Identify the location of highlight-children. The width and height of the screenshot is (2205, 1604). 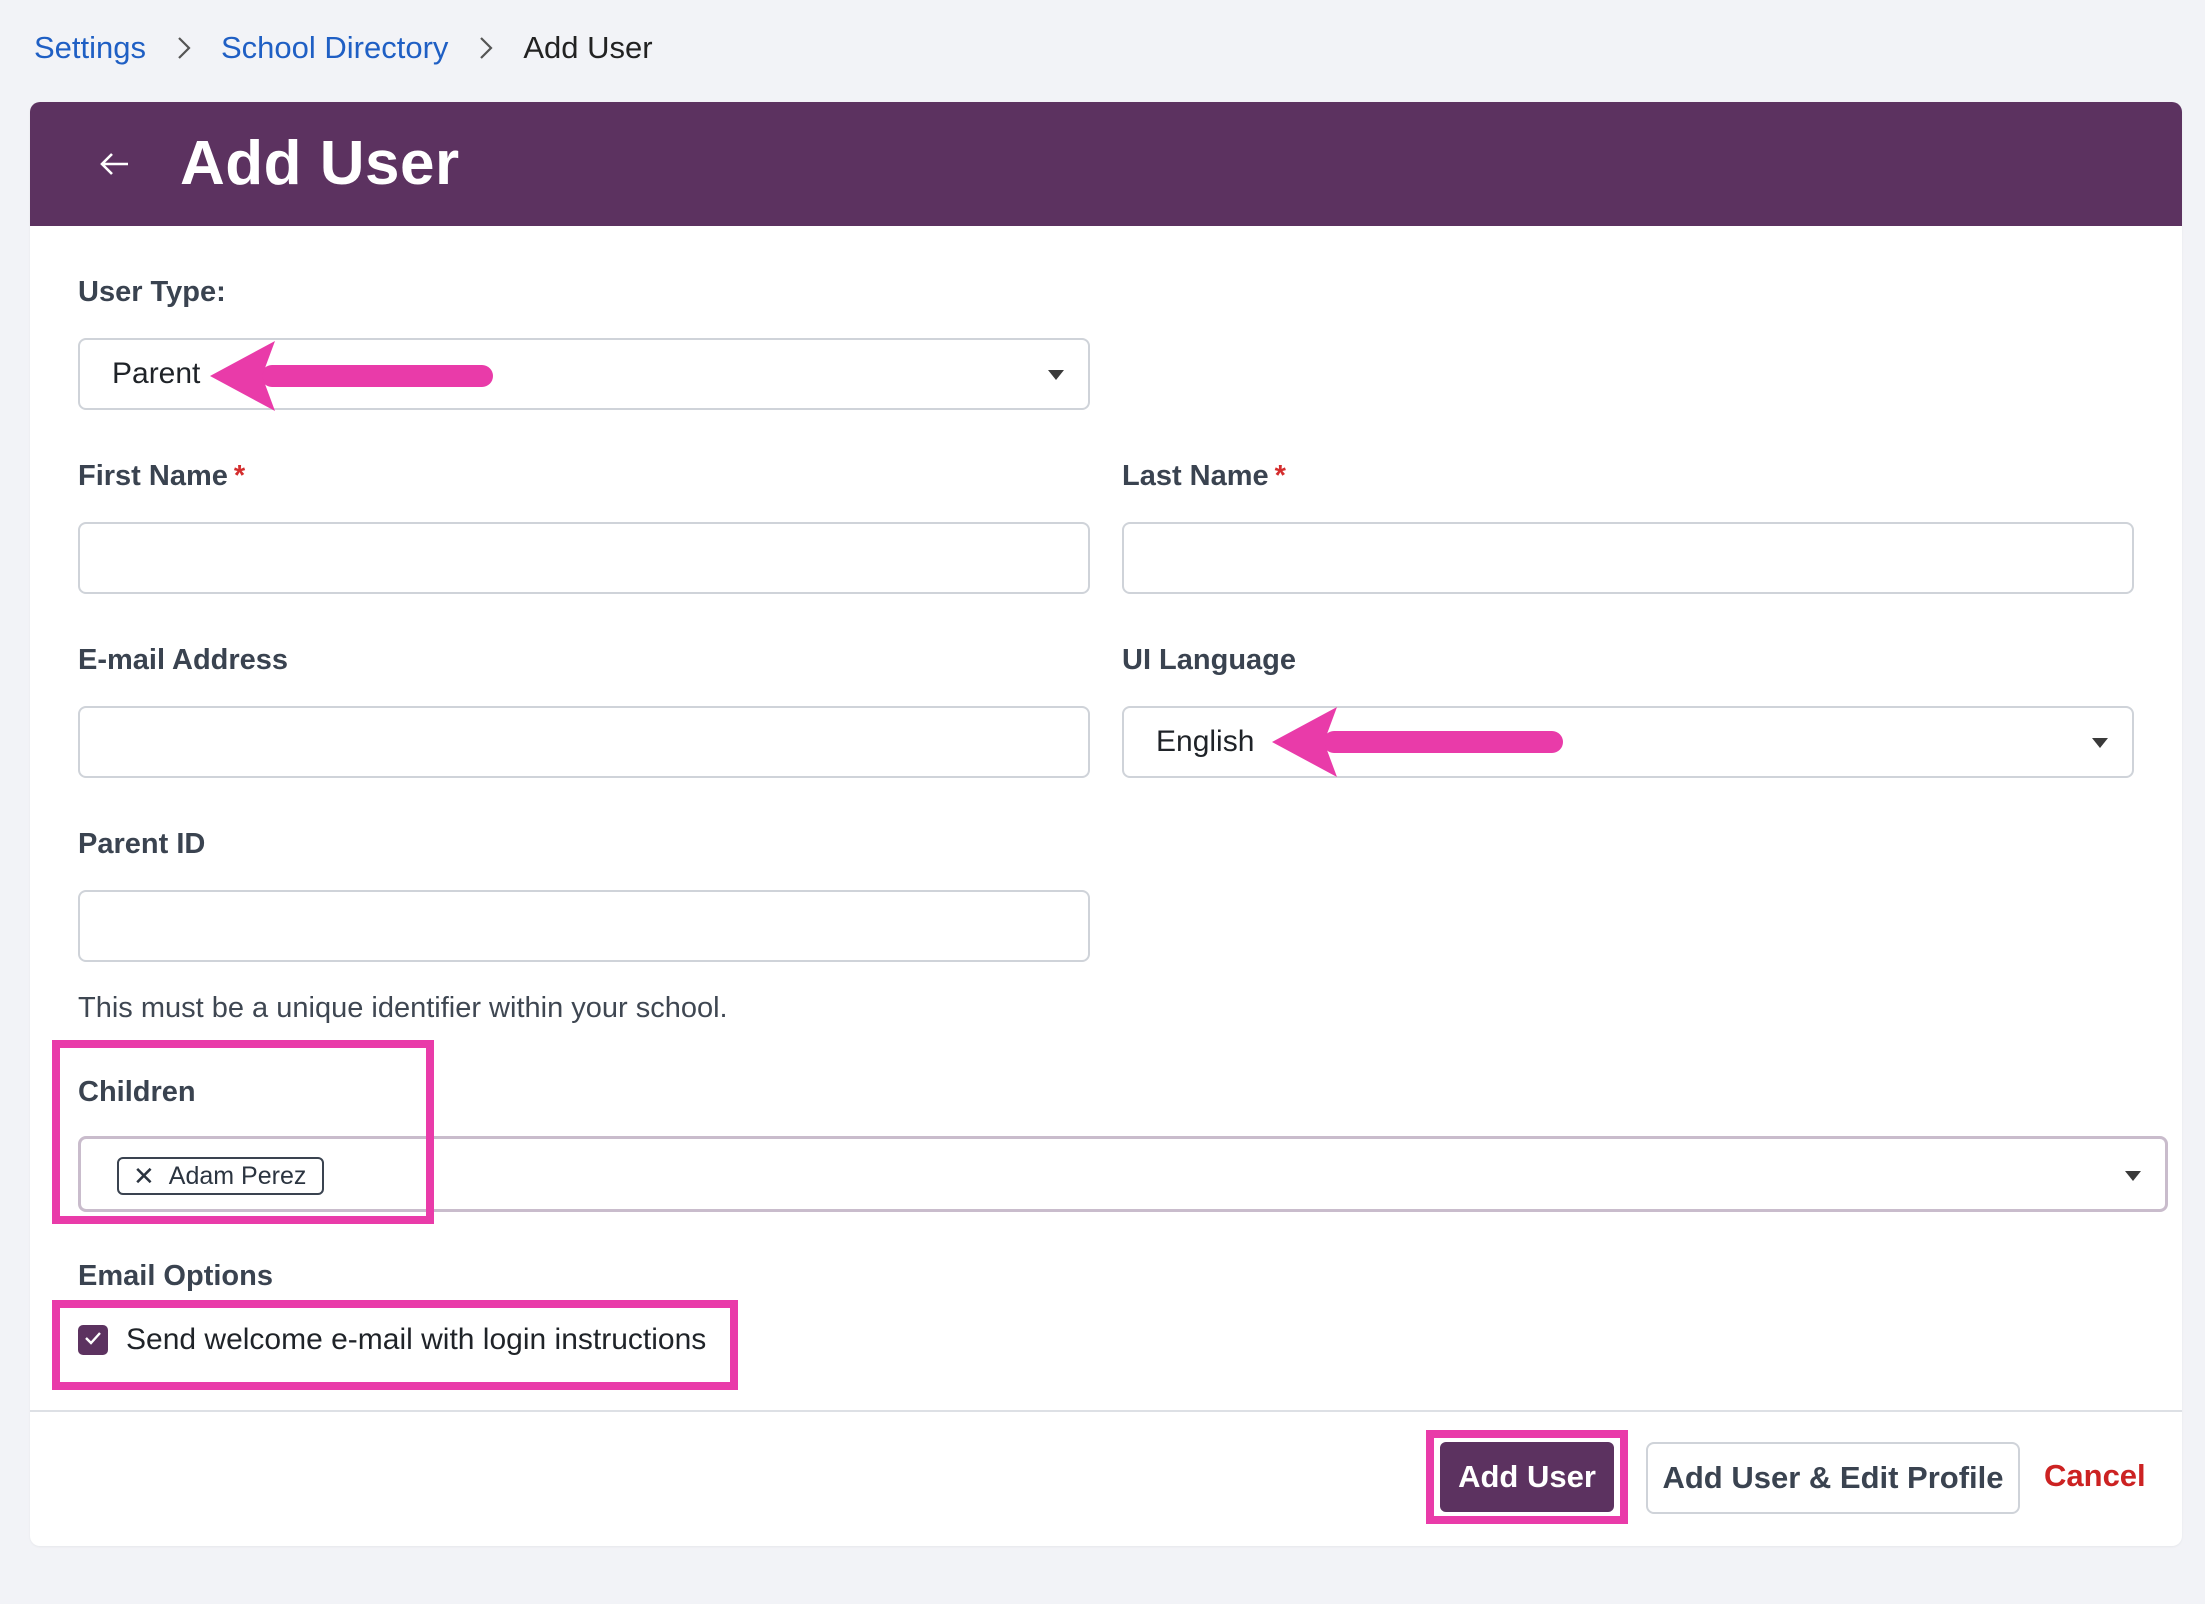
(243, 1132).